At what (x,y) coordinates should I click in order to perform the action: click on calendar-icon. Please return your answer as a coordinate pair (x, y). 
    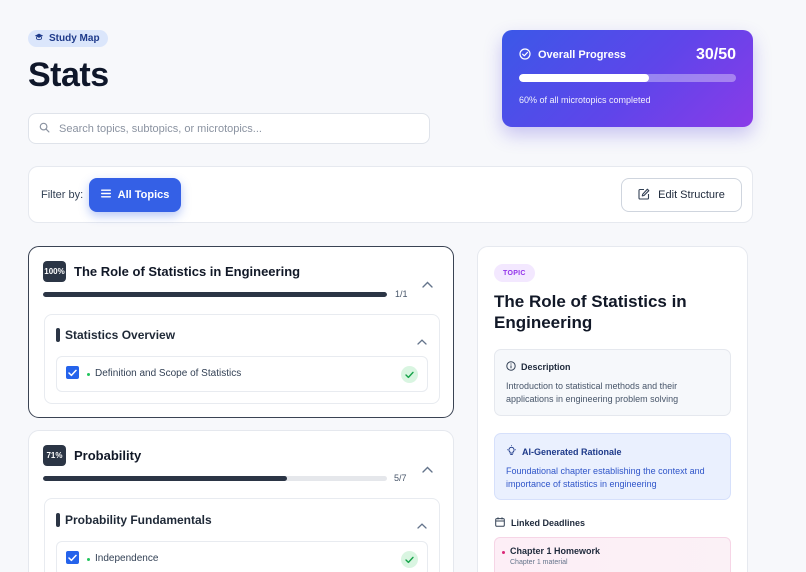
    Looking at the image, I should click on (500, 523).